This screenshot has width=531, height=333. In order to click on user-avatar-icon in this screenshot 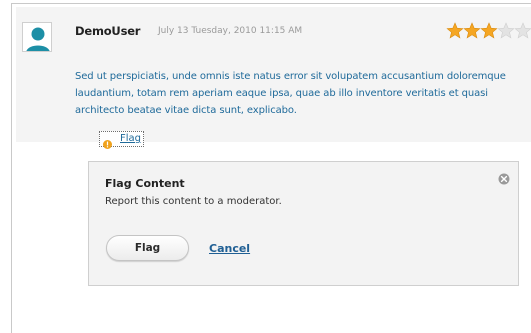, I will do `click(37, 37)`.